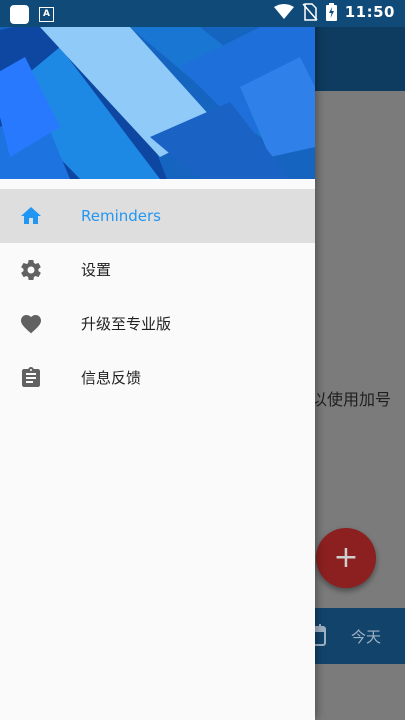  What do you see at coordinates (31, 324) in the screenshot?
I see `heart-icon` at bounding box center [31, 324].